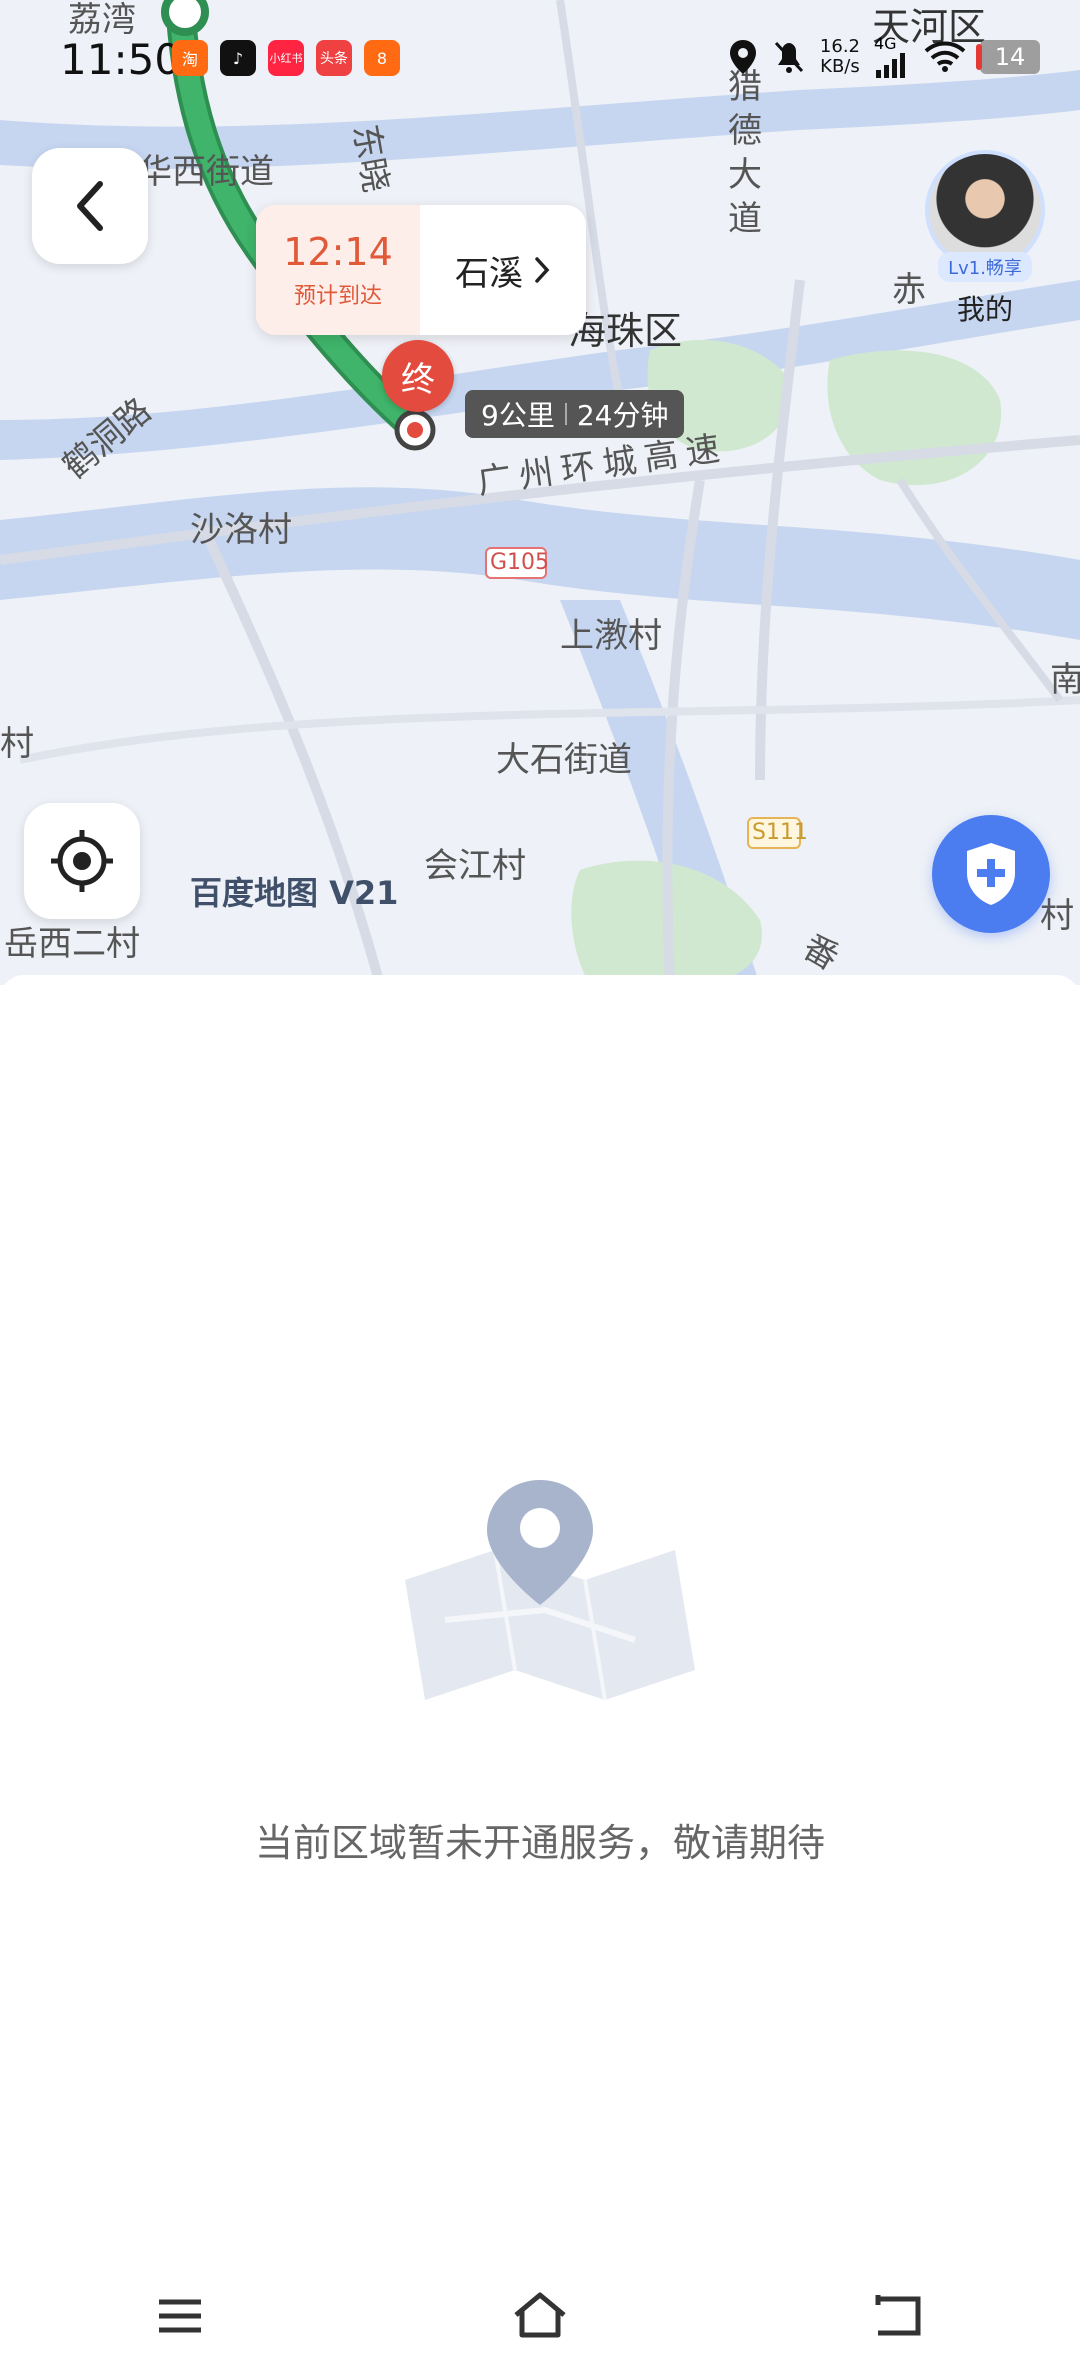  What do you see at coordinates (206, 172) in the screenshot?
I see `map-label-huaxi: 华西街道` at bounding box center [206, 172].